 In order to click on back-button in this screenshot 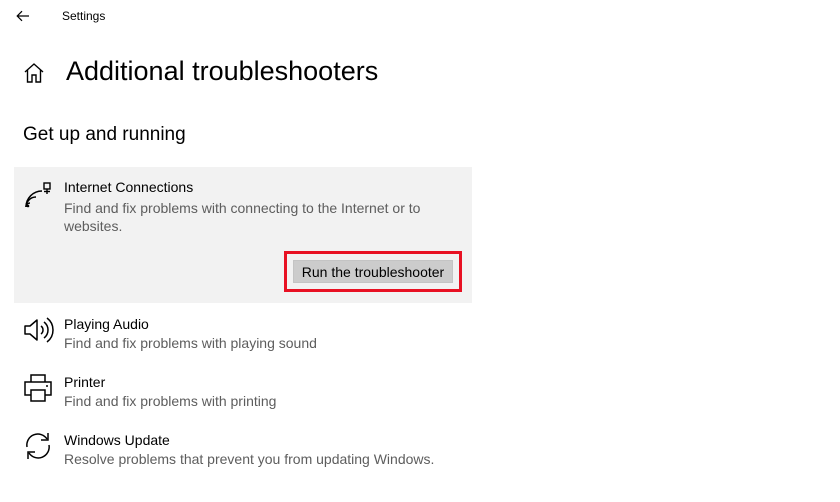, I will do `click(23, 16)`.